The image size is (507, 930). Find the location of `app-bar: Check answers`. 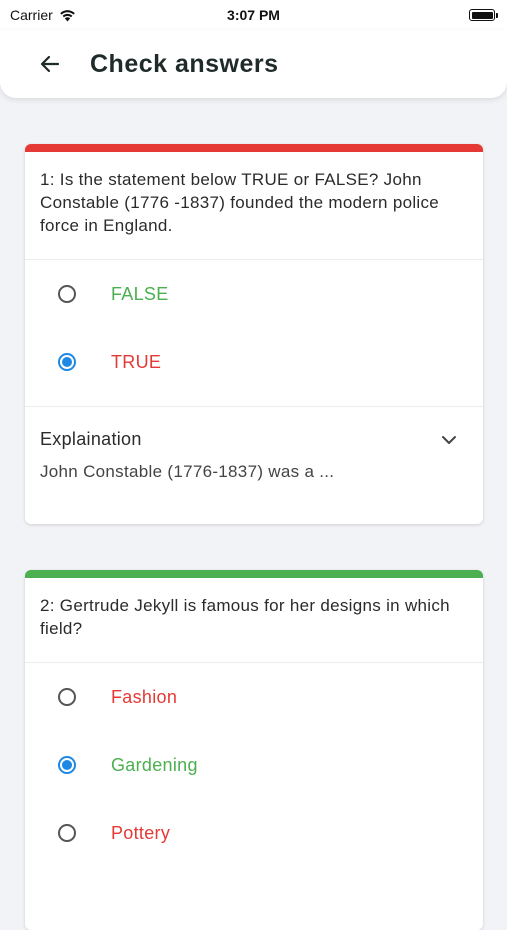

app-bar: Check answers is located at coordinates (253, 64).